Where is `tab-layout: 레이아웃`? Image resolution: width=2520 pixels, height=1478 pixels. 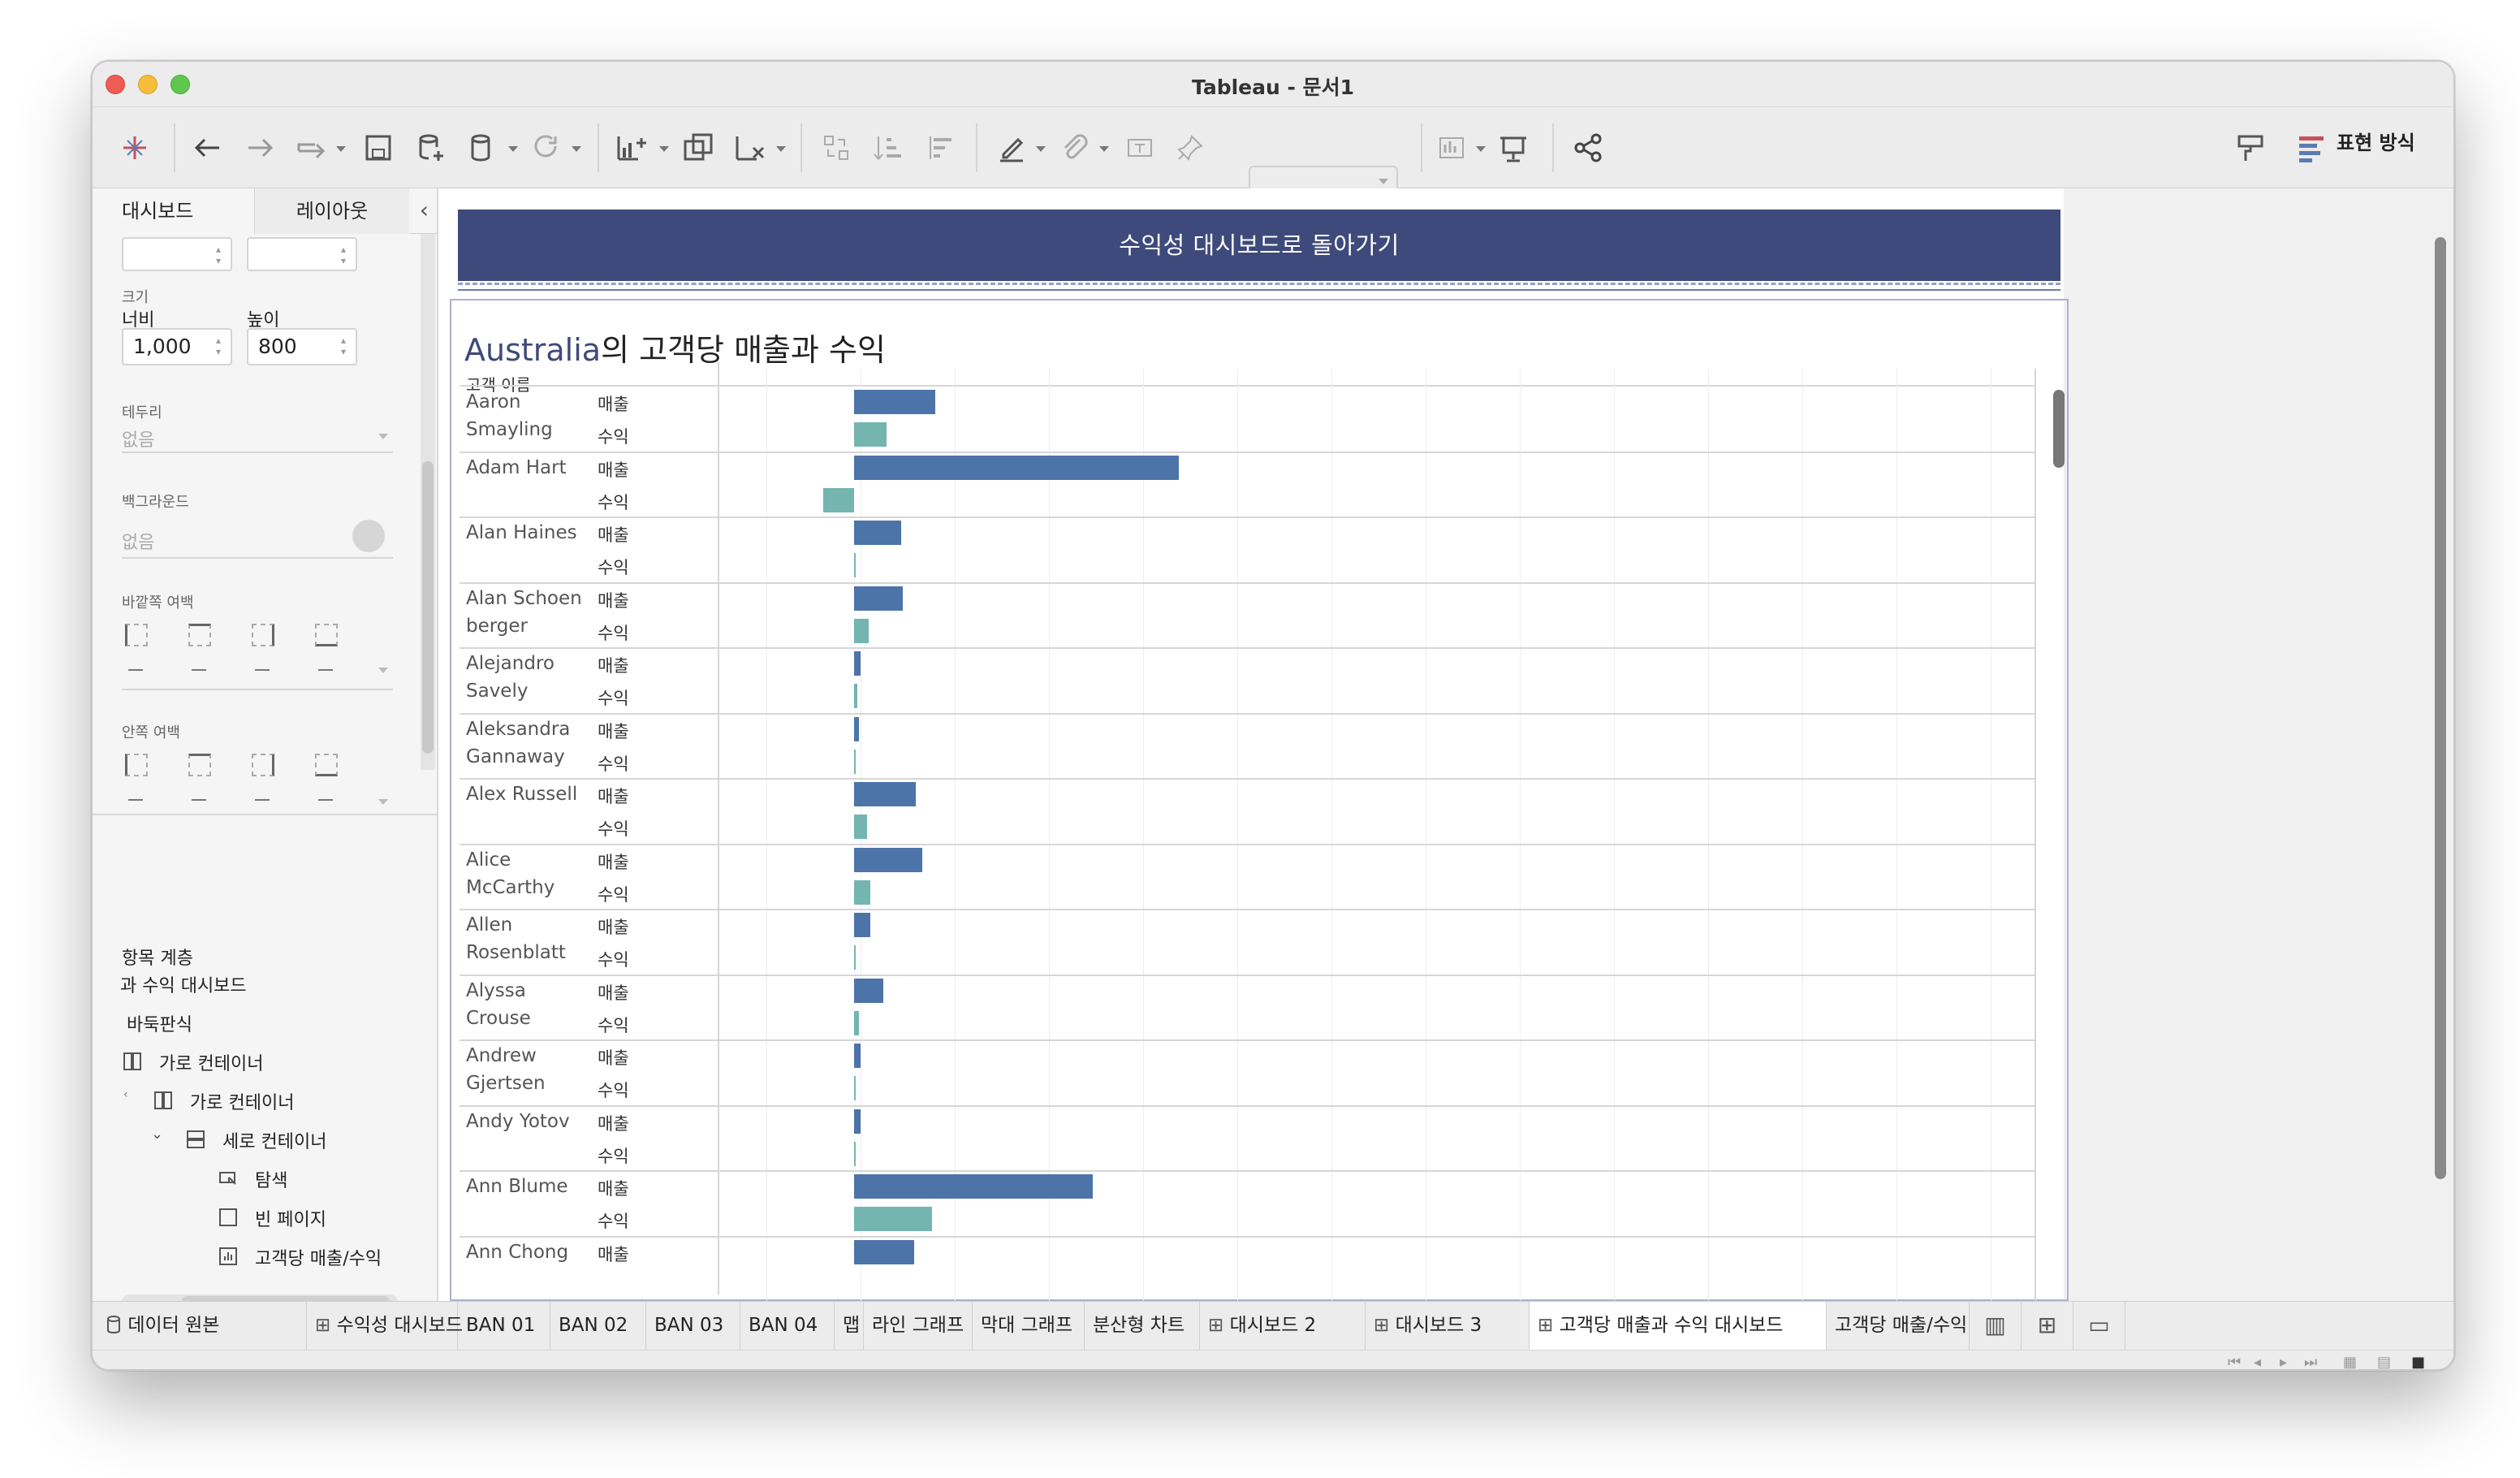 tab-layout: 레이아웃 is located at coordinates (332, 211).